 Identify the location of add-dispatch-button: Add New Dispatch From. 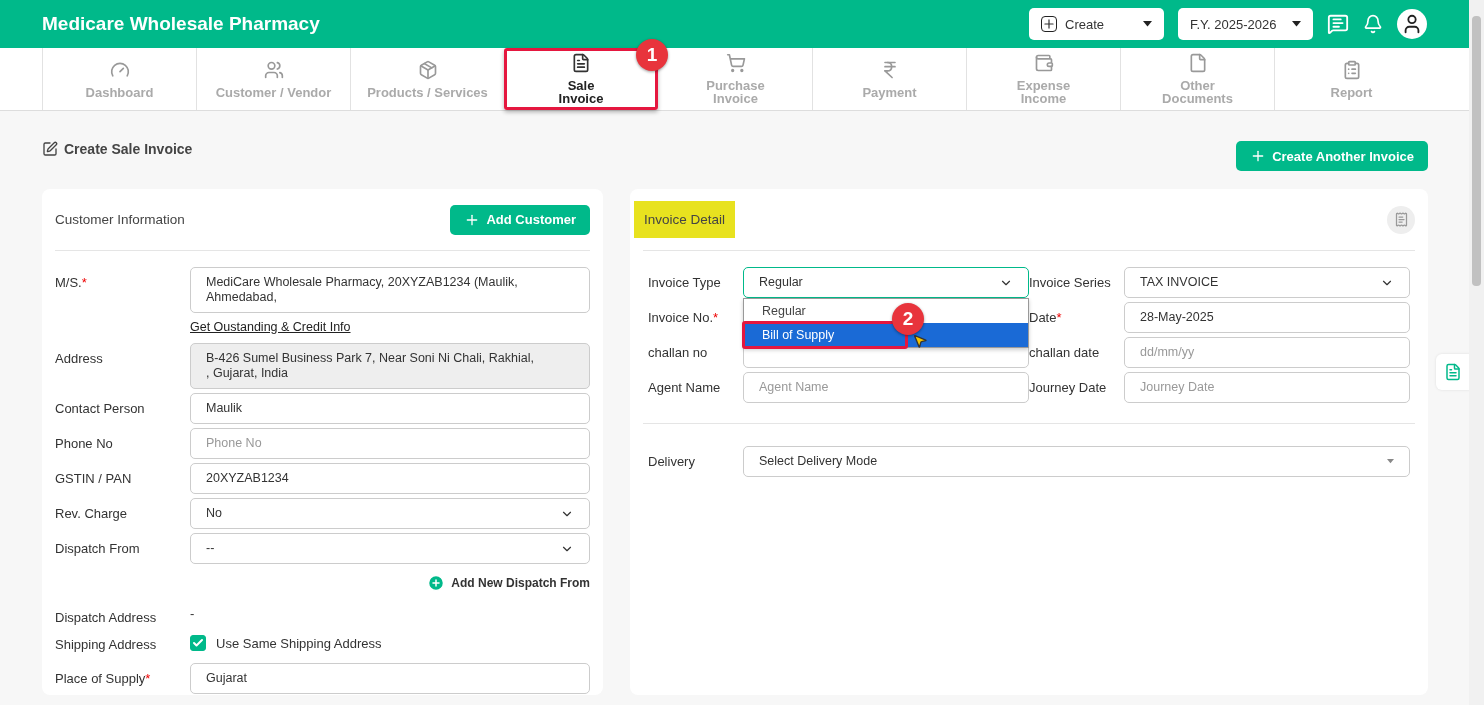
(508, 583).